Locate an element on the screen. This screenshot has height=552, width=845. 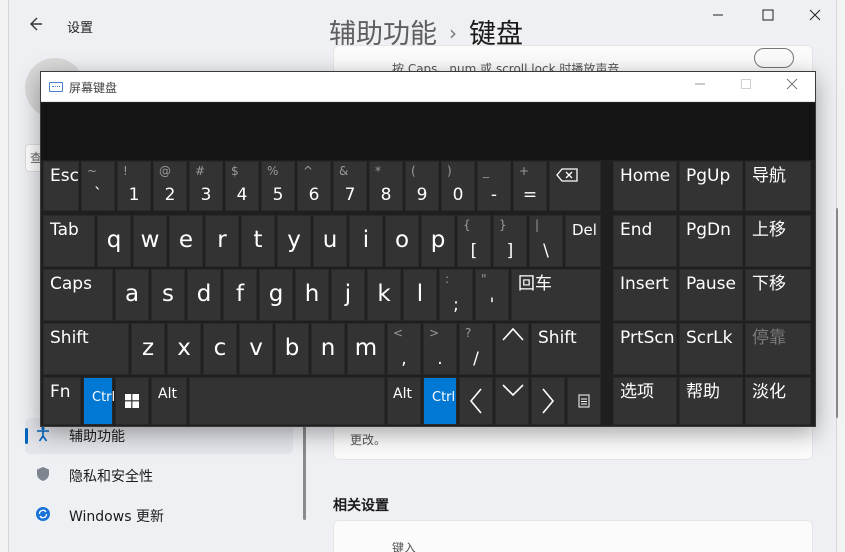
key-i: i is located at coordinates (366, 241).